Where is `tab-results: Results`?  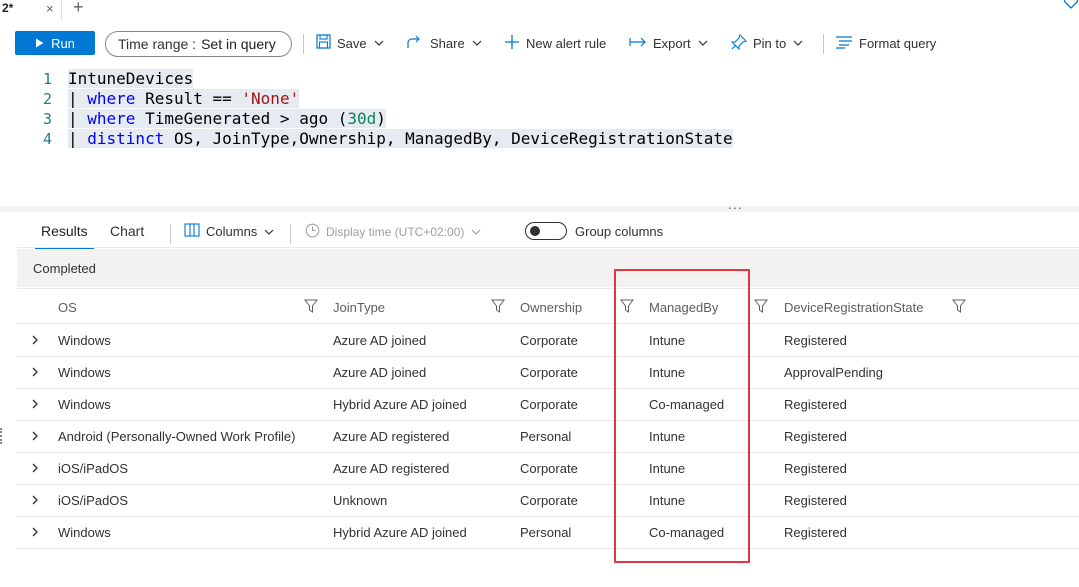 tab-results: Results is located at coordinates (64, 236).